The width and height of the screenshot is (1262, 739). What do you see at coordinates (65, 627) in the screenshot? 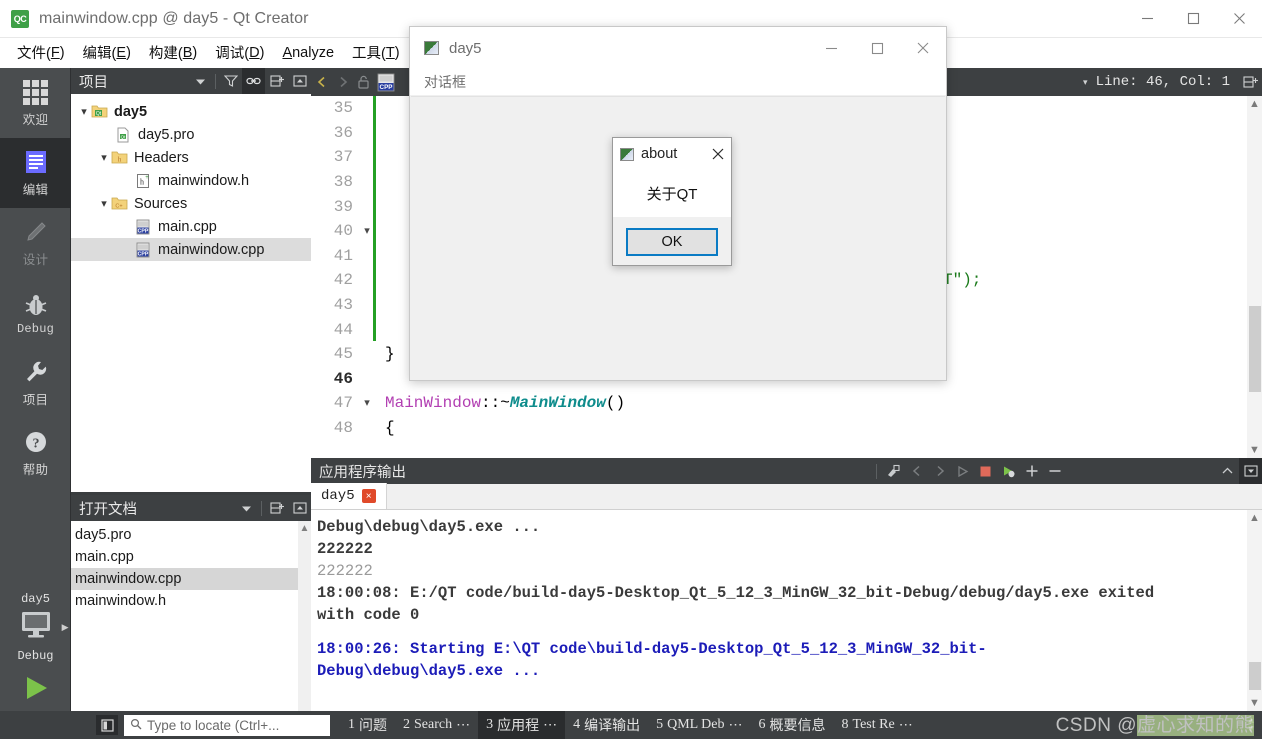
I see `kit-expand-arrow-icon: ▶` at bounding box center [65, 627].